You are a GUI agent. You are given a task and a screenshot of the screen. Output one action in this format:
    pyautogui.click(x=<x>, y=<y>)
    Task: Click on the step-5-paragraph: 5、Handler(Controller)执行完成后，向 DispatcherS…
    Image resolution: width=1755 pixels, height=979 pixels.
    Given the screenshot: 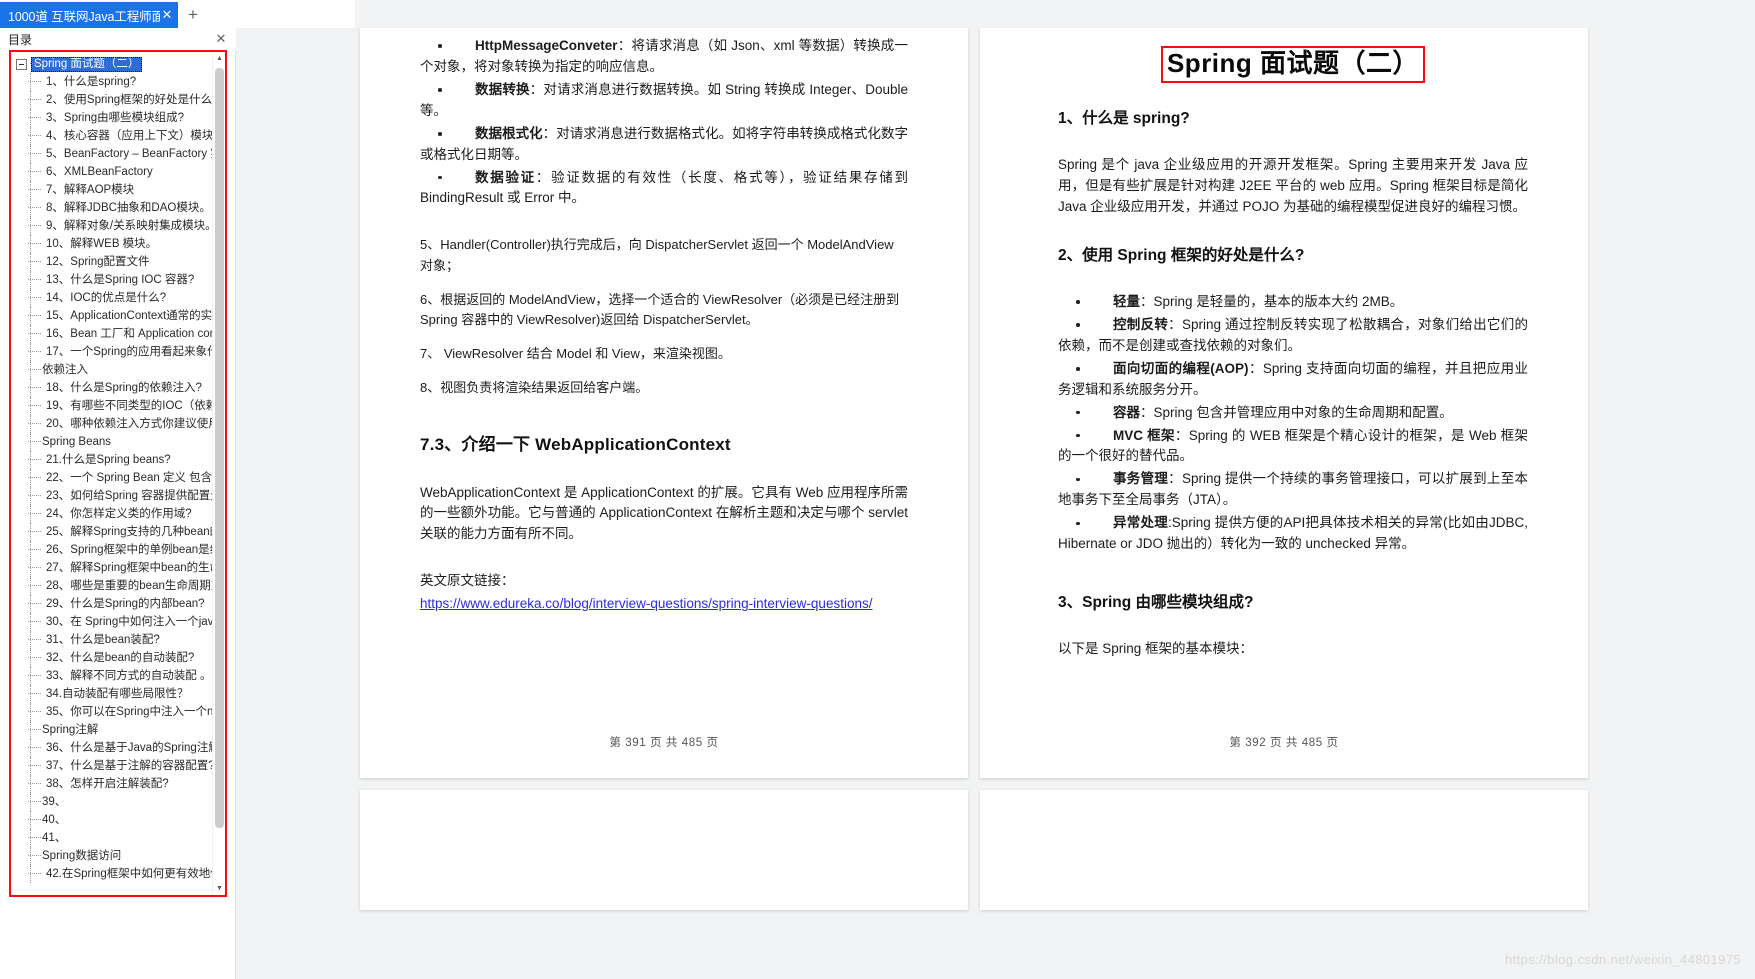 What is the action you would take?
    pyautogui.click(x=657, y=255)
    